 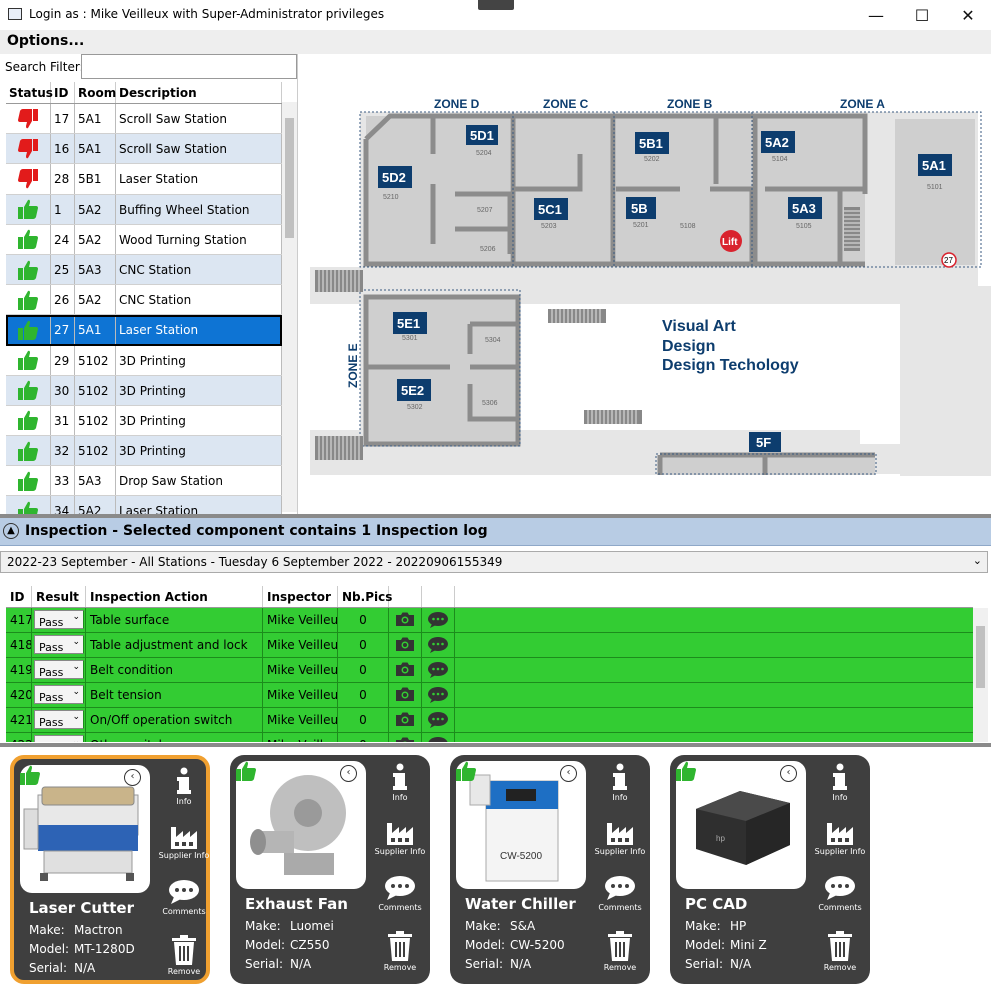 I want to click on col-nb-pics: Nb.Pics, so click(x=365, y=596).